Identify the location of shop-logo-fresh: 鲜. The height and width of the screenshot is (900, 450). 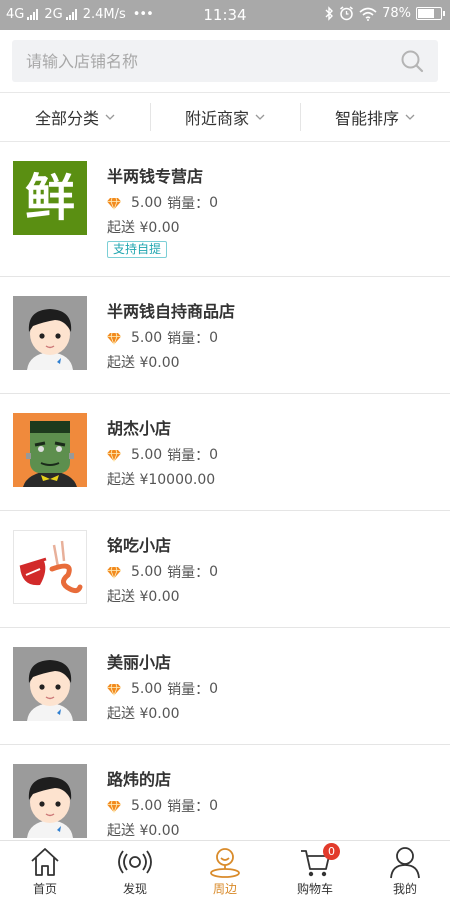
(50, 198).